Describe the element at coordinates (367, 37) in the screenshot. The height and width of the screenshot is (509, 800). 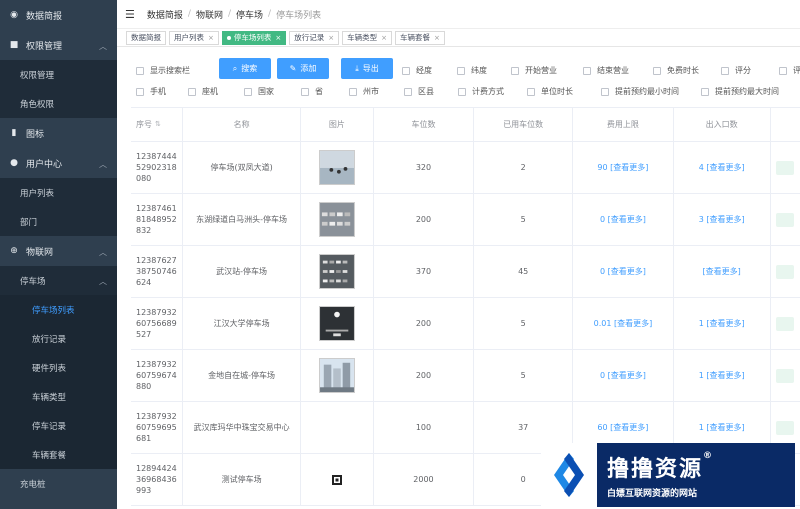
I see `tag-vehicle-type: 车辆类型 ×` at that location.